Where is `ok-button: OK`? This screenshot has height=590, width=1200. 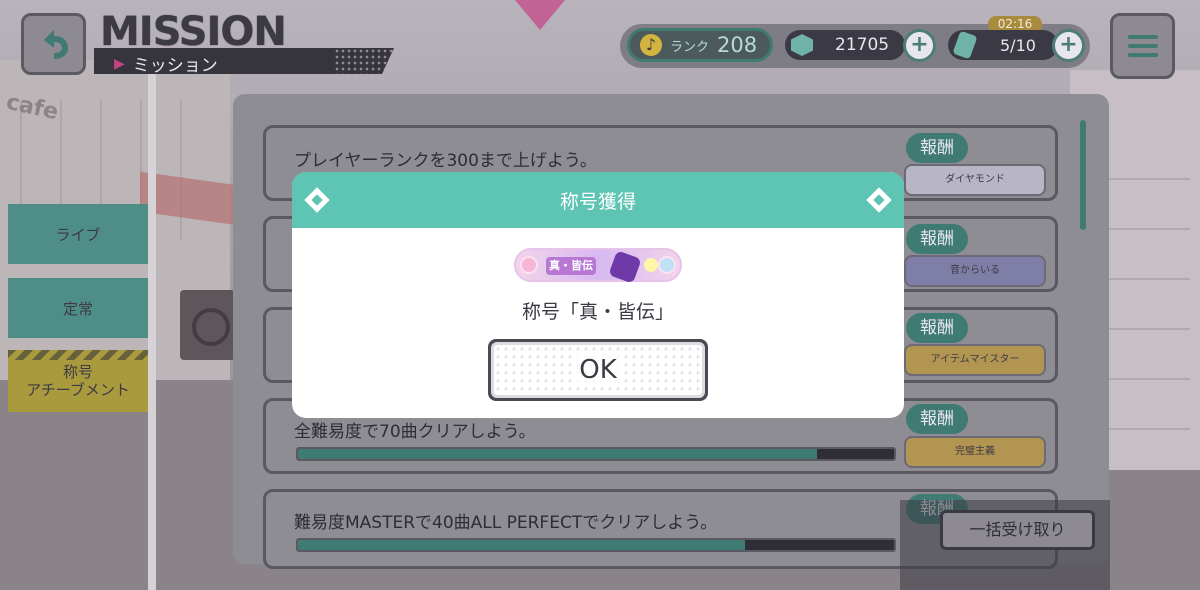 ok-button: OK is located at coordinates (598, 370).